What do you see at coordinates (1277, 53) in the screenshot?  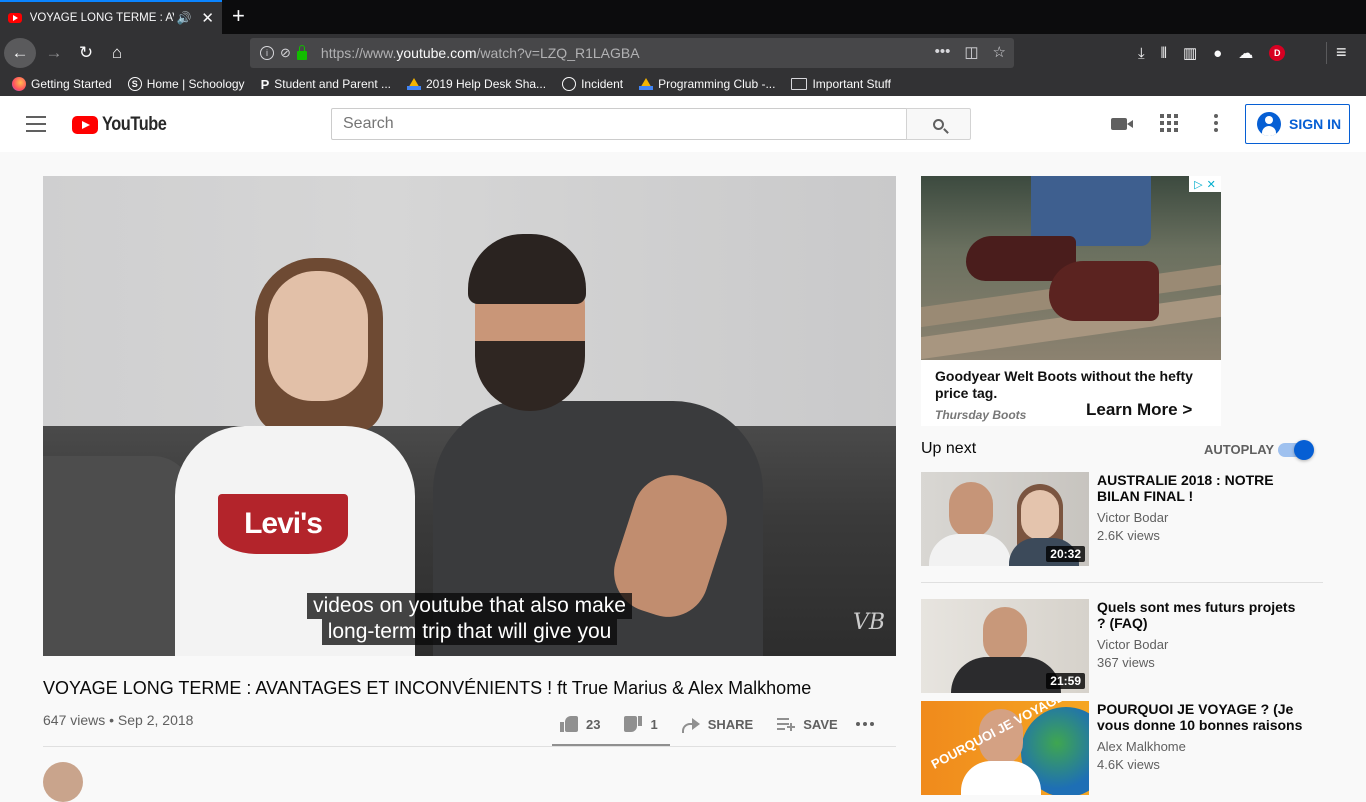 I see `profile-avatar: D` at bounding box center [1277, 53].